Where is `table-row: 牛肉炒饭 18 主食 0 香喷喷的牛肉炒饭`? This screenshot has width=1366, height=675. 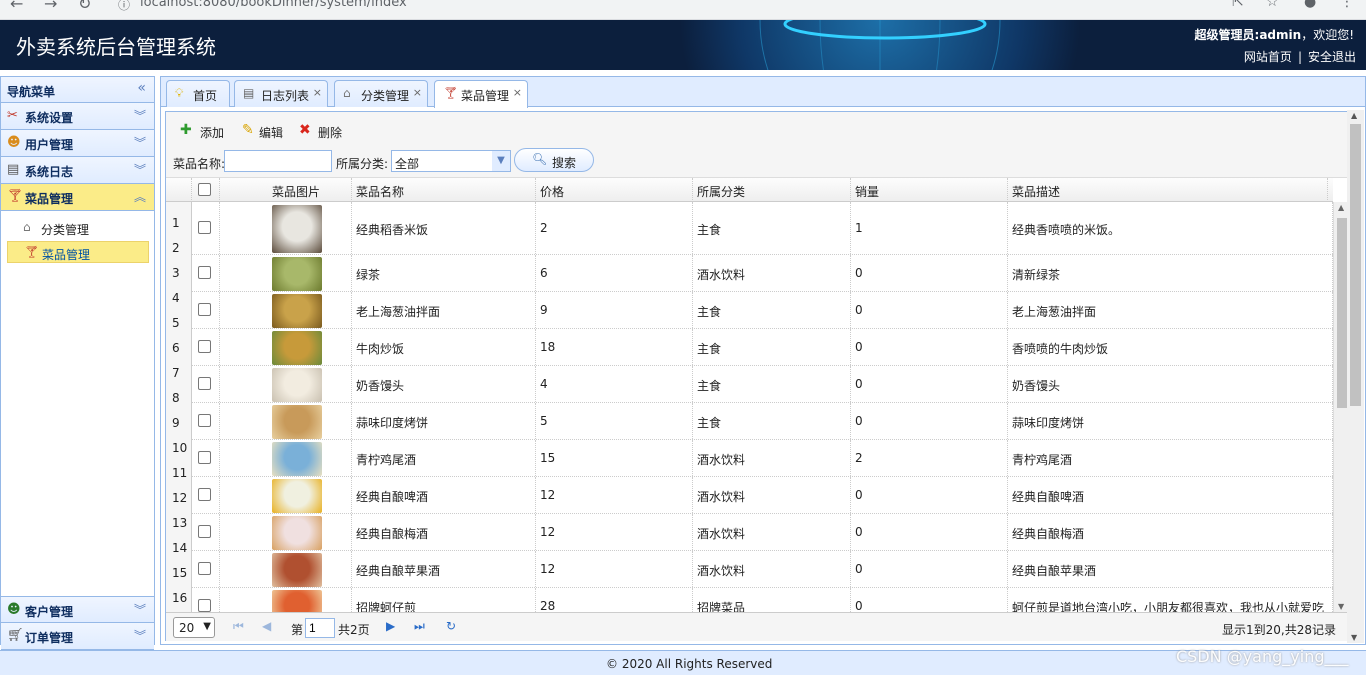
table-row: 牛肉炒饭 18 主食 0 香喷喷的牛肉炒饭 is located at coordinates (762, 347).